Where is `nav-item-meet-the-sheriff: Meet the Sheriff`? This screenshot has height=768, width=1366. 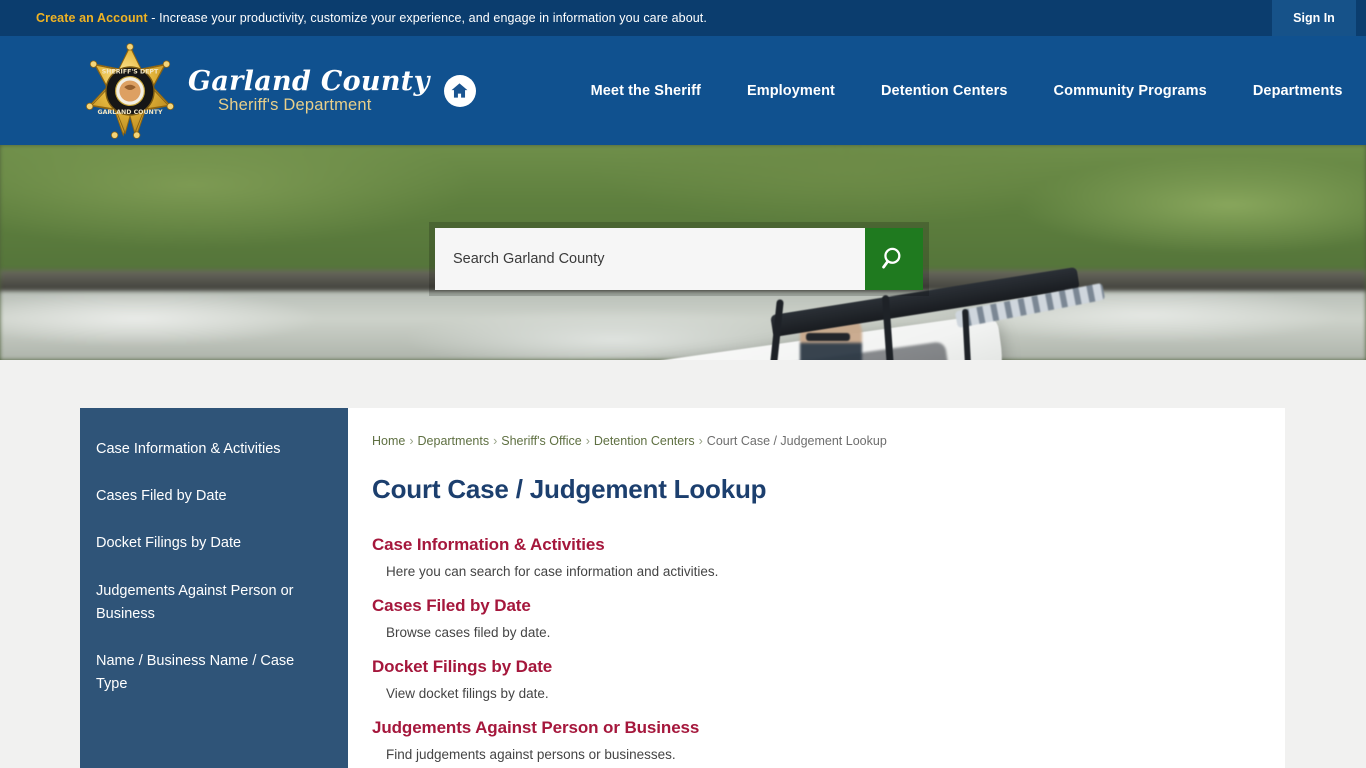 nav-item-meet-the-sheriff: Meet the Sheriff is located at coordinates (646, 91).